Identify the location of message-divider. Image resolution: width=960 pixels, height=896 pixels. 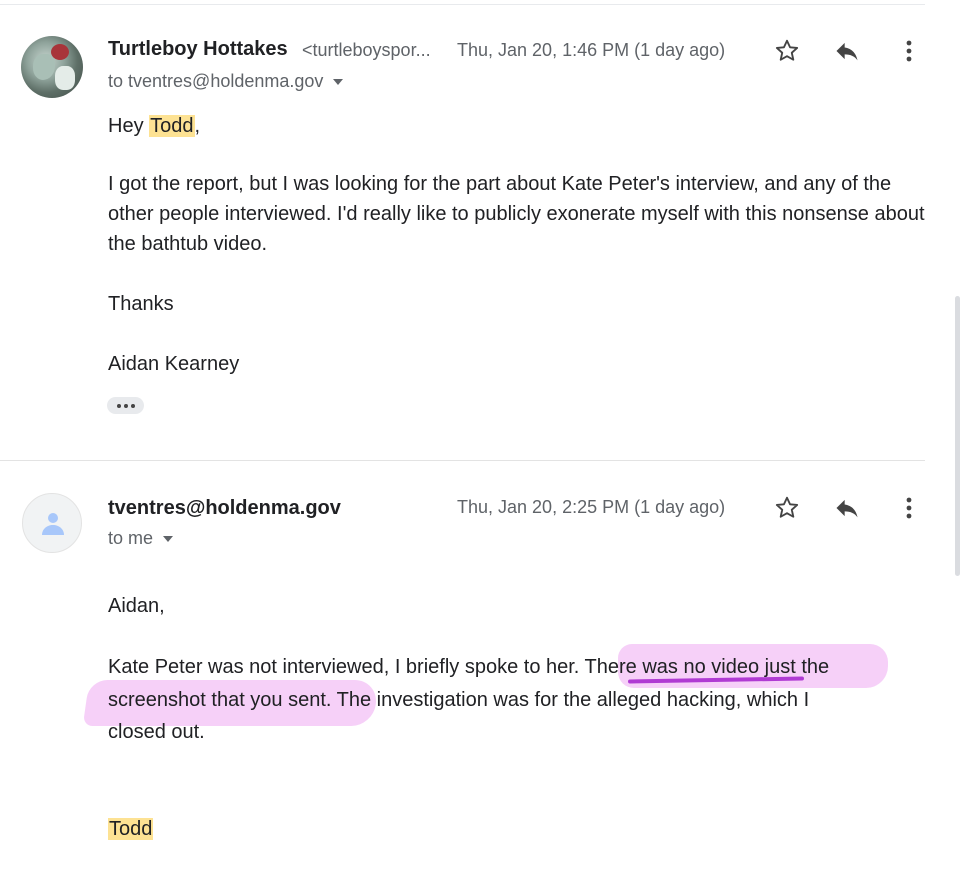
(462, 460).